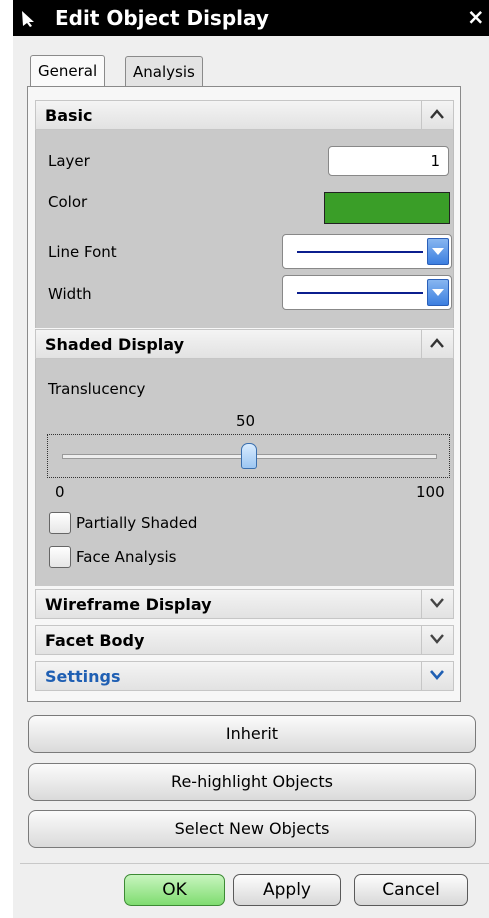 Image resolution: width=489 pixels, height=918 pixels. I want to click on select-new-objects-button: Select New Objects, so click(252, 829).